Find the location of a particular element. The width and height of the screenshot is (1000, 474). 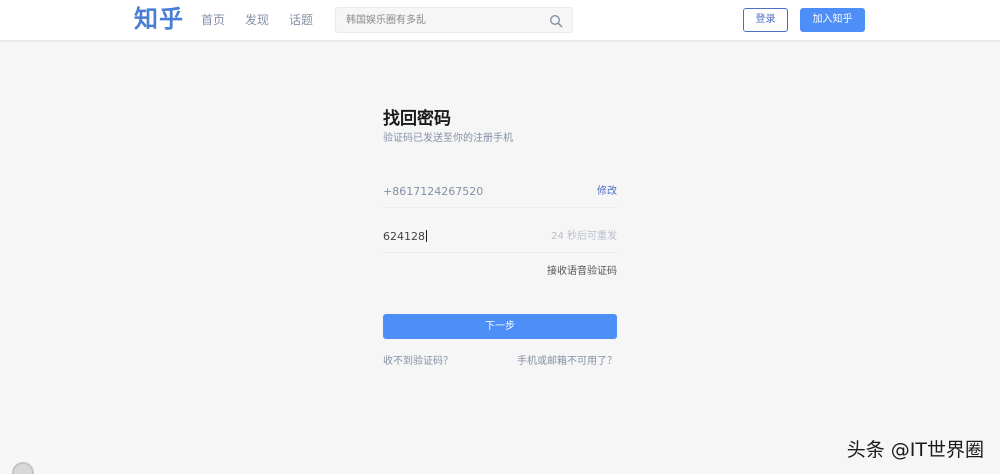

phone-number-value: +8617124267520 is located at coordinates (433, 191).